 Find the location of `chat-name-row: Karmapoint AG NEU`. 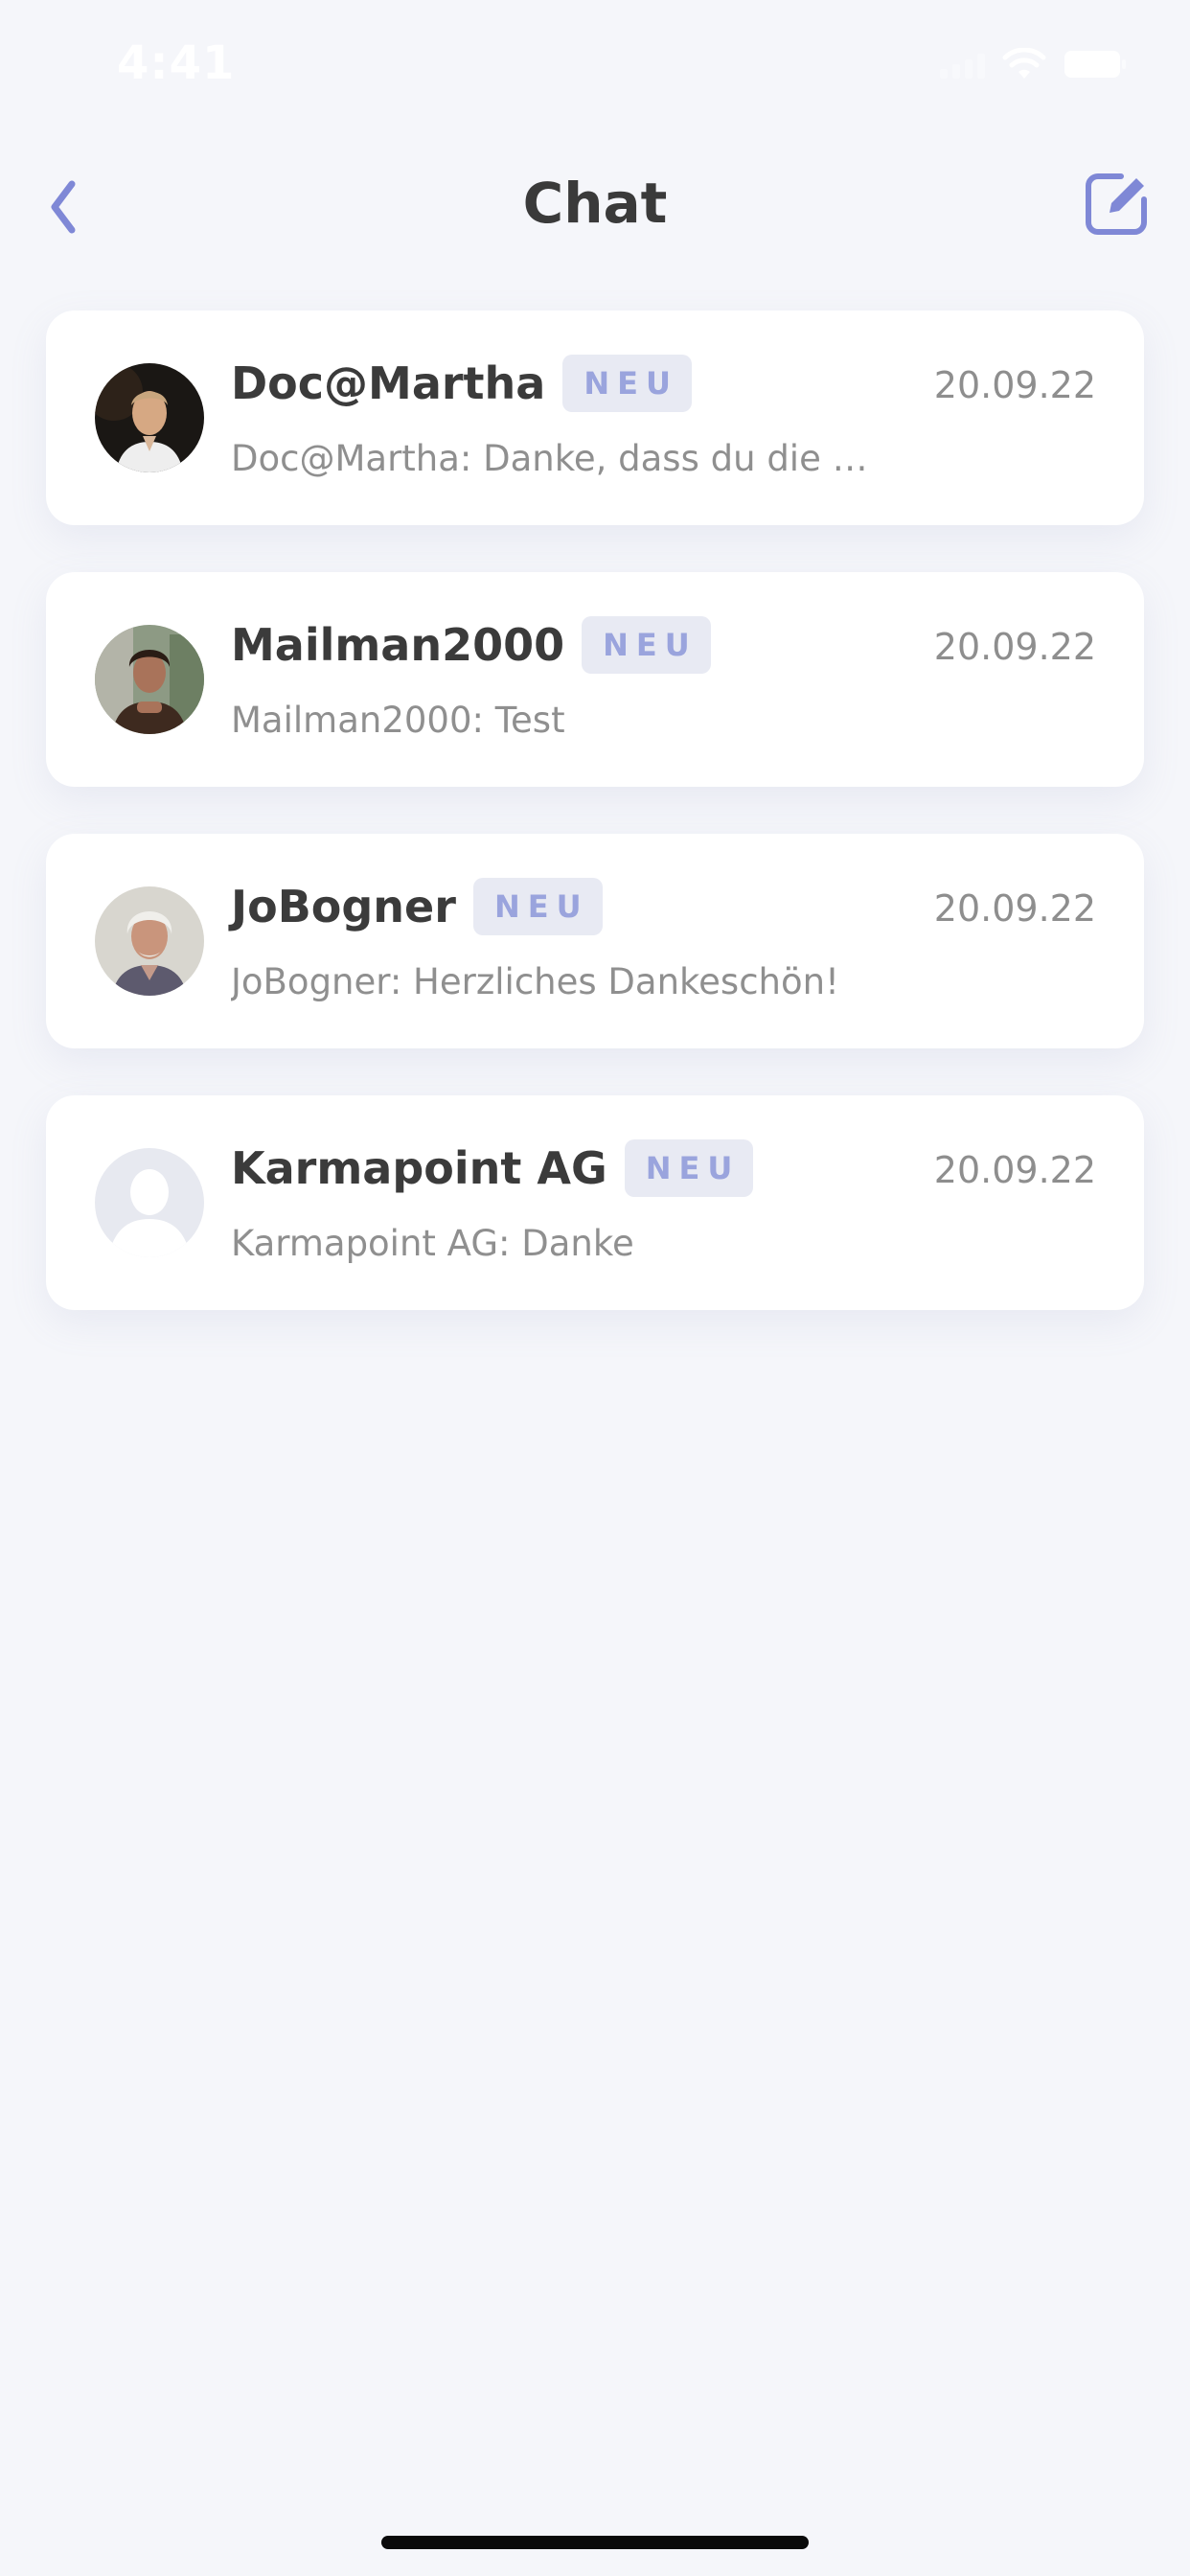

chat-name-row: Karmapoint AG NEU is located at coordinates (493, 1168).